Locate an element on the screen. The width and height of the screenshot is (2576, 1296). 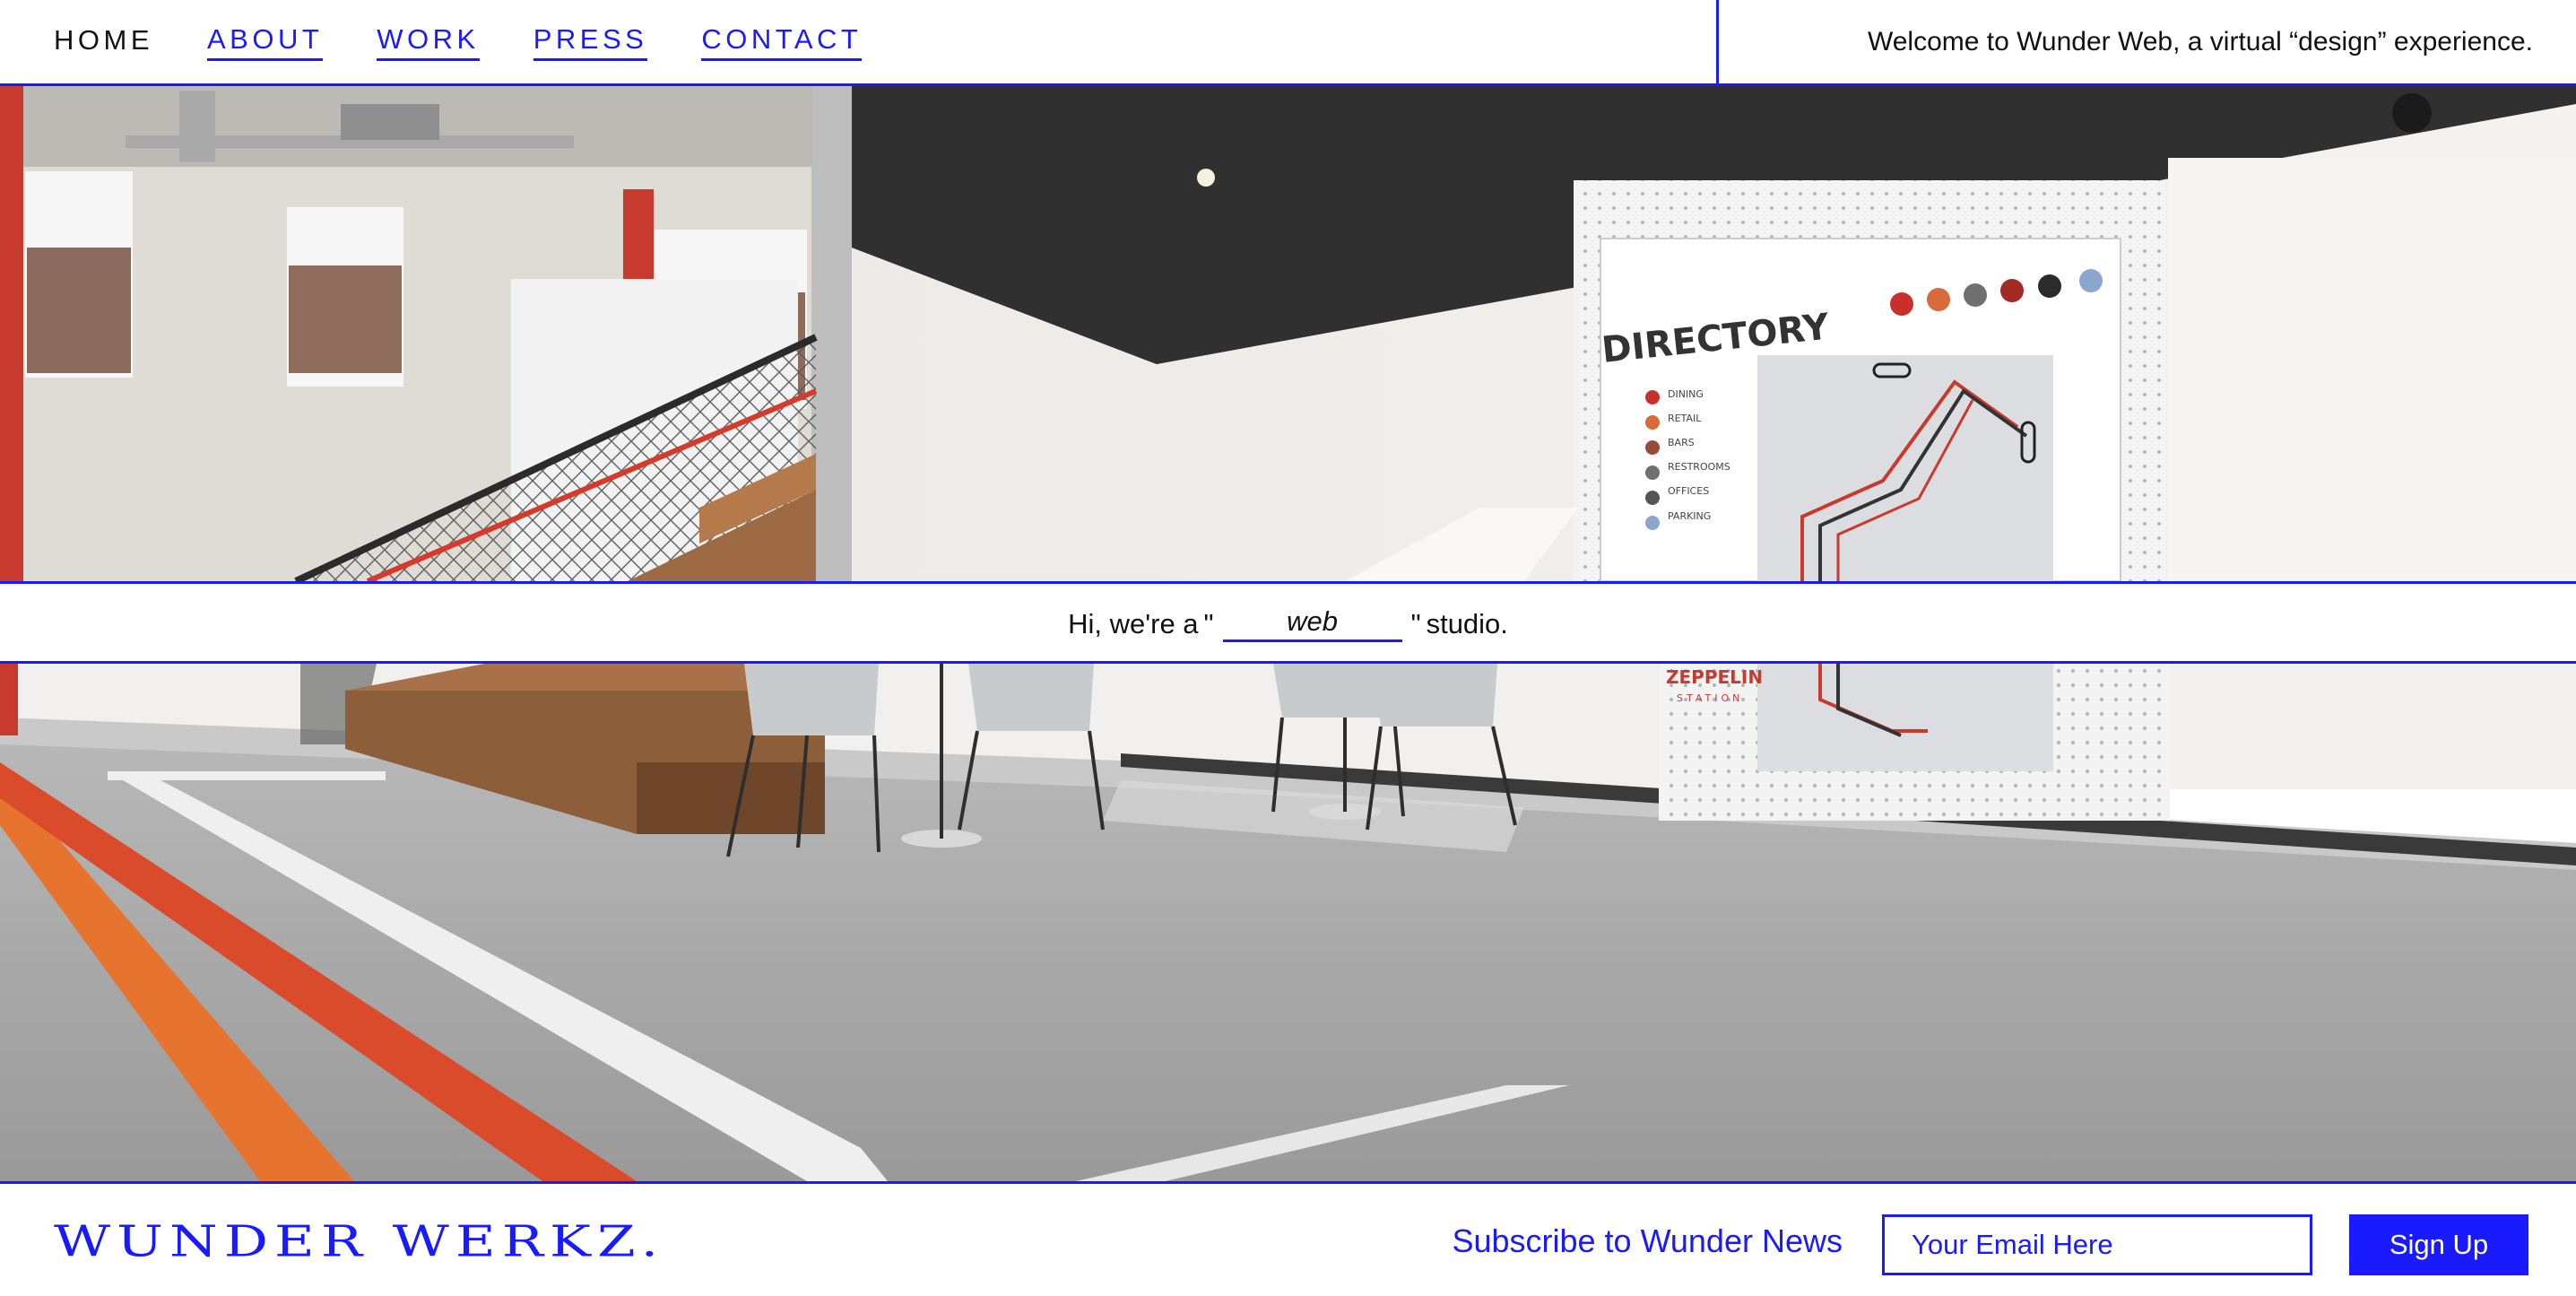
tagline-open-quote: " is located at coordinates (1208, 623).